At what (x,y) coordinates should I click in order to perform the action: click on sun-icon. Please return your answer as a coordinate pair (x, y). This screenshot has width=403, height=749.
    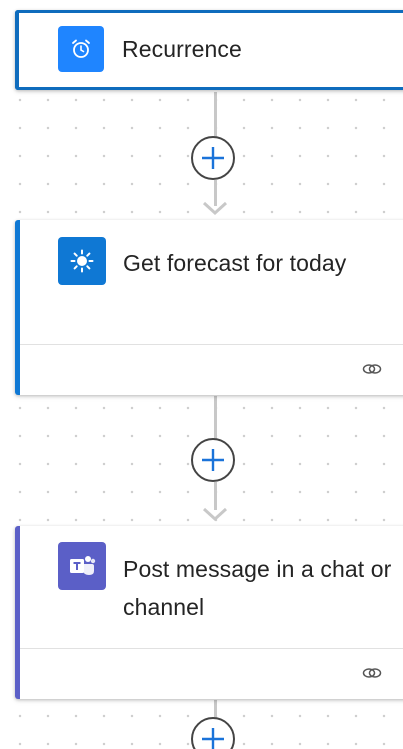
    Looking at the image, I should click on (82, 261).